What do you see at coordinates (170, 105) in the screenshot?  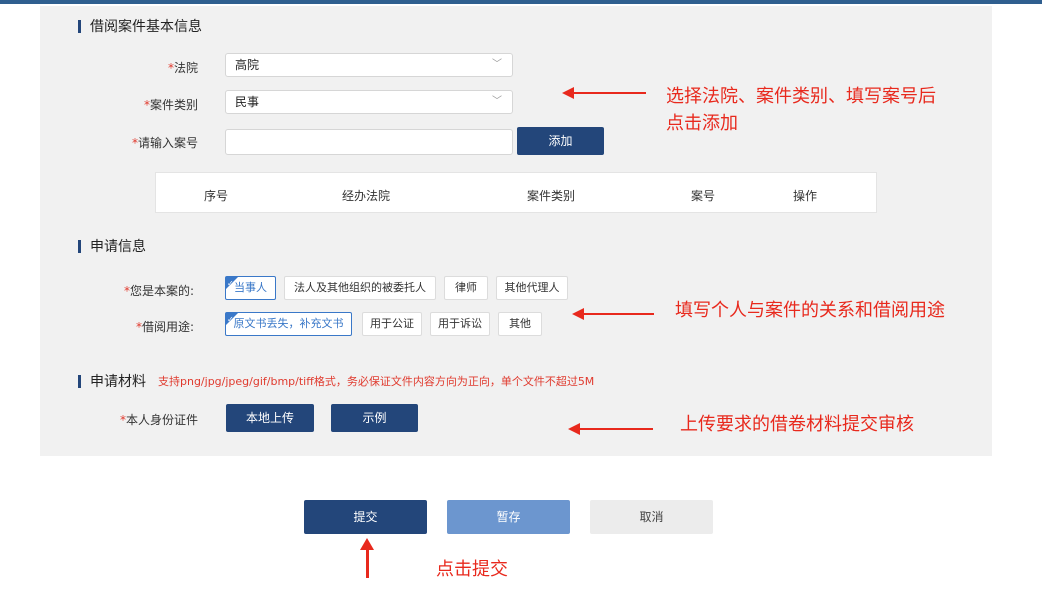 I see `case-type-label: *案件类别` at bounding box center [170, 105].